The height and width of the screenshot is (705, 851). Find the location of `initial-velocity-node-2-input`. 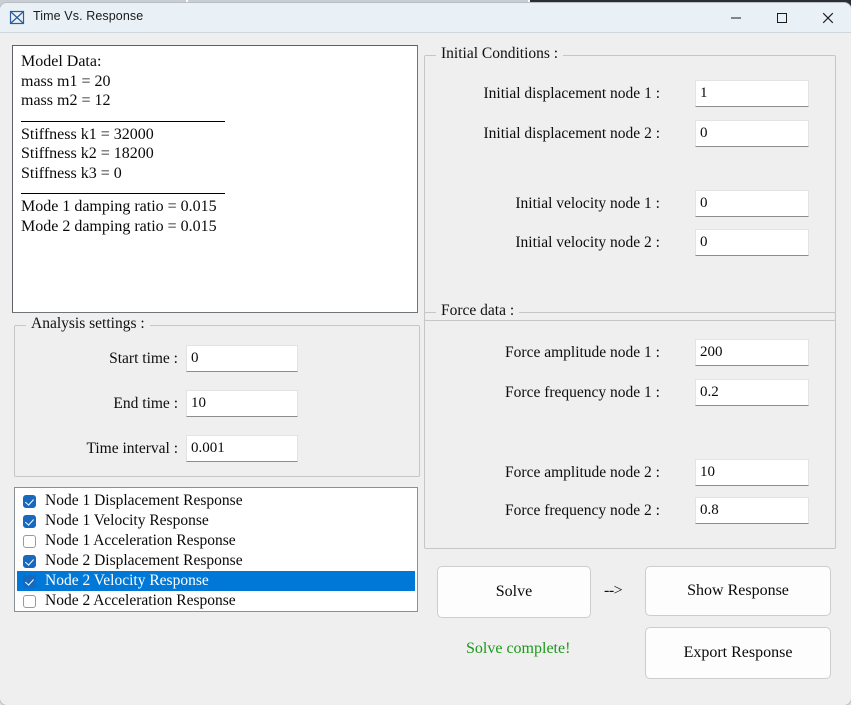

initial-velocity-node-2-input is located at coordinates (752, 242).